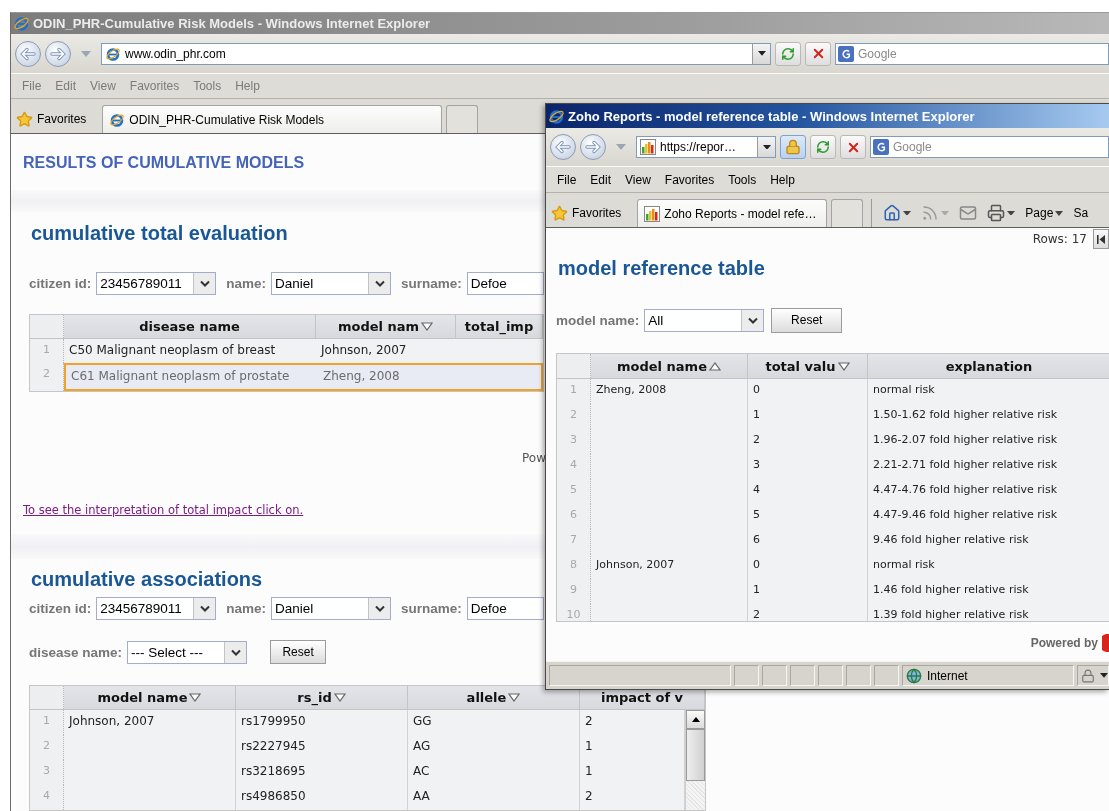  What do you see at coordinates (965, 440) in the screenshot?
I see `table-cell-text: 1.96-2.07 fold higher relative risk` at bounding box center [965, 440].